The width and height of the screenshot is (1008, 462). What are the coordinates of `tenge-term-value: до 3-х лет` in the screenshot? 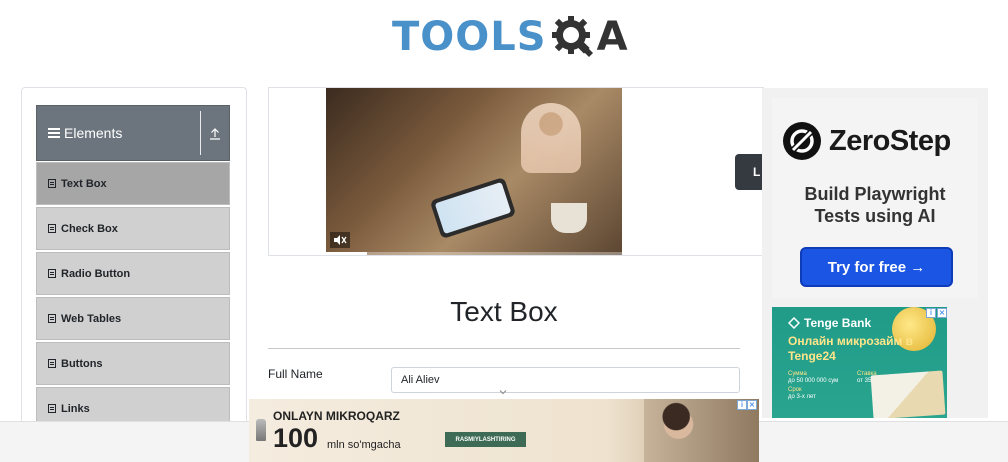 It's located at (802, 397).